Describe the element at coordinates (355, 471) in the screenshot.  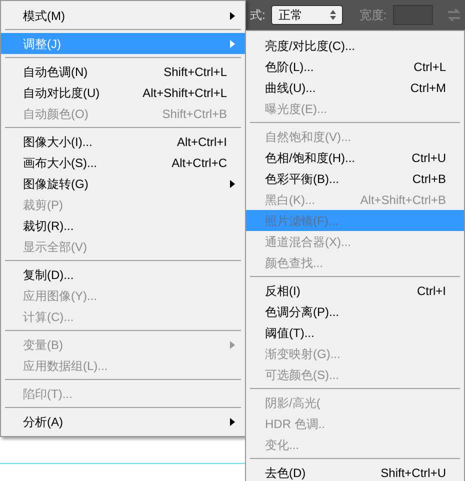
I see `menu-item: 去色(D) Shift+Ctrl+U` at that location.